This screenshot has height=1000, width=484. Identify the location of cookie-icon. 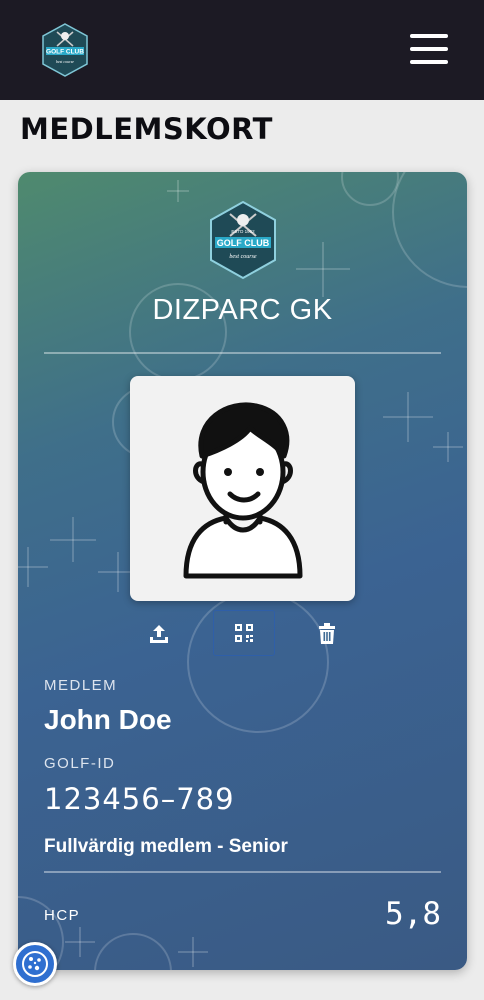
(35, 964).